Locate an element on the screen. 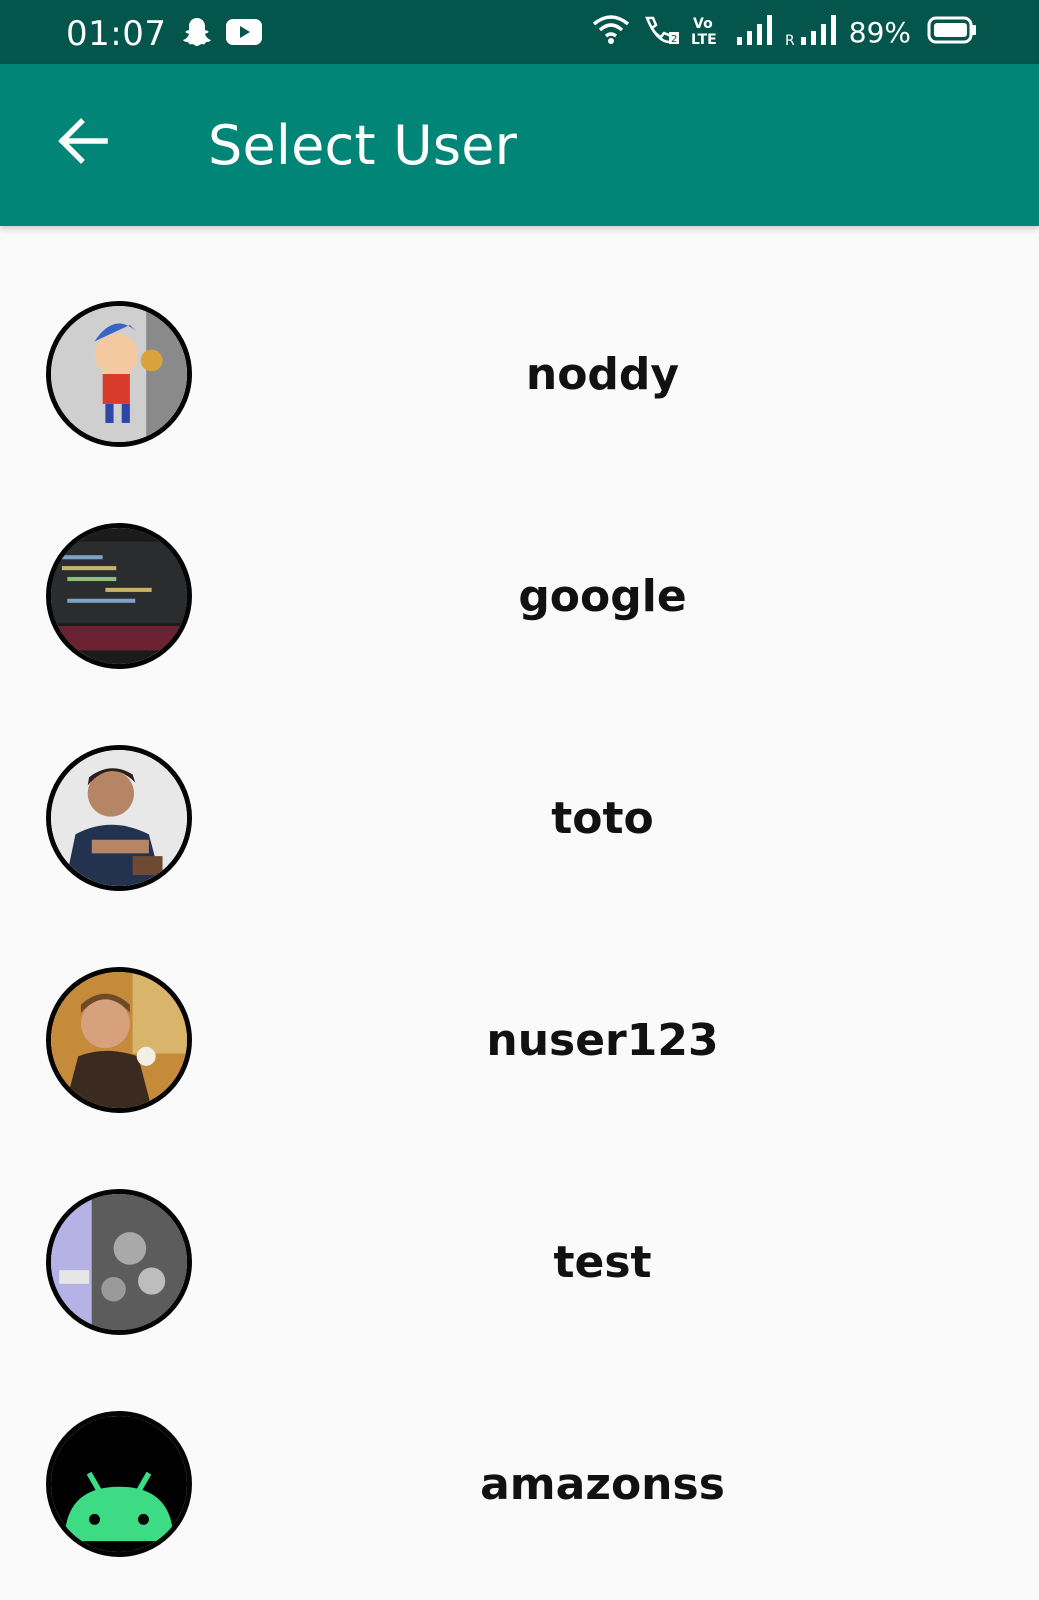 The image size is (1039, 1600). wifi-icon is located at coordinates (611, 32).